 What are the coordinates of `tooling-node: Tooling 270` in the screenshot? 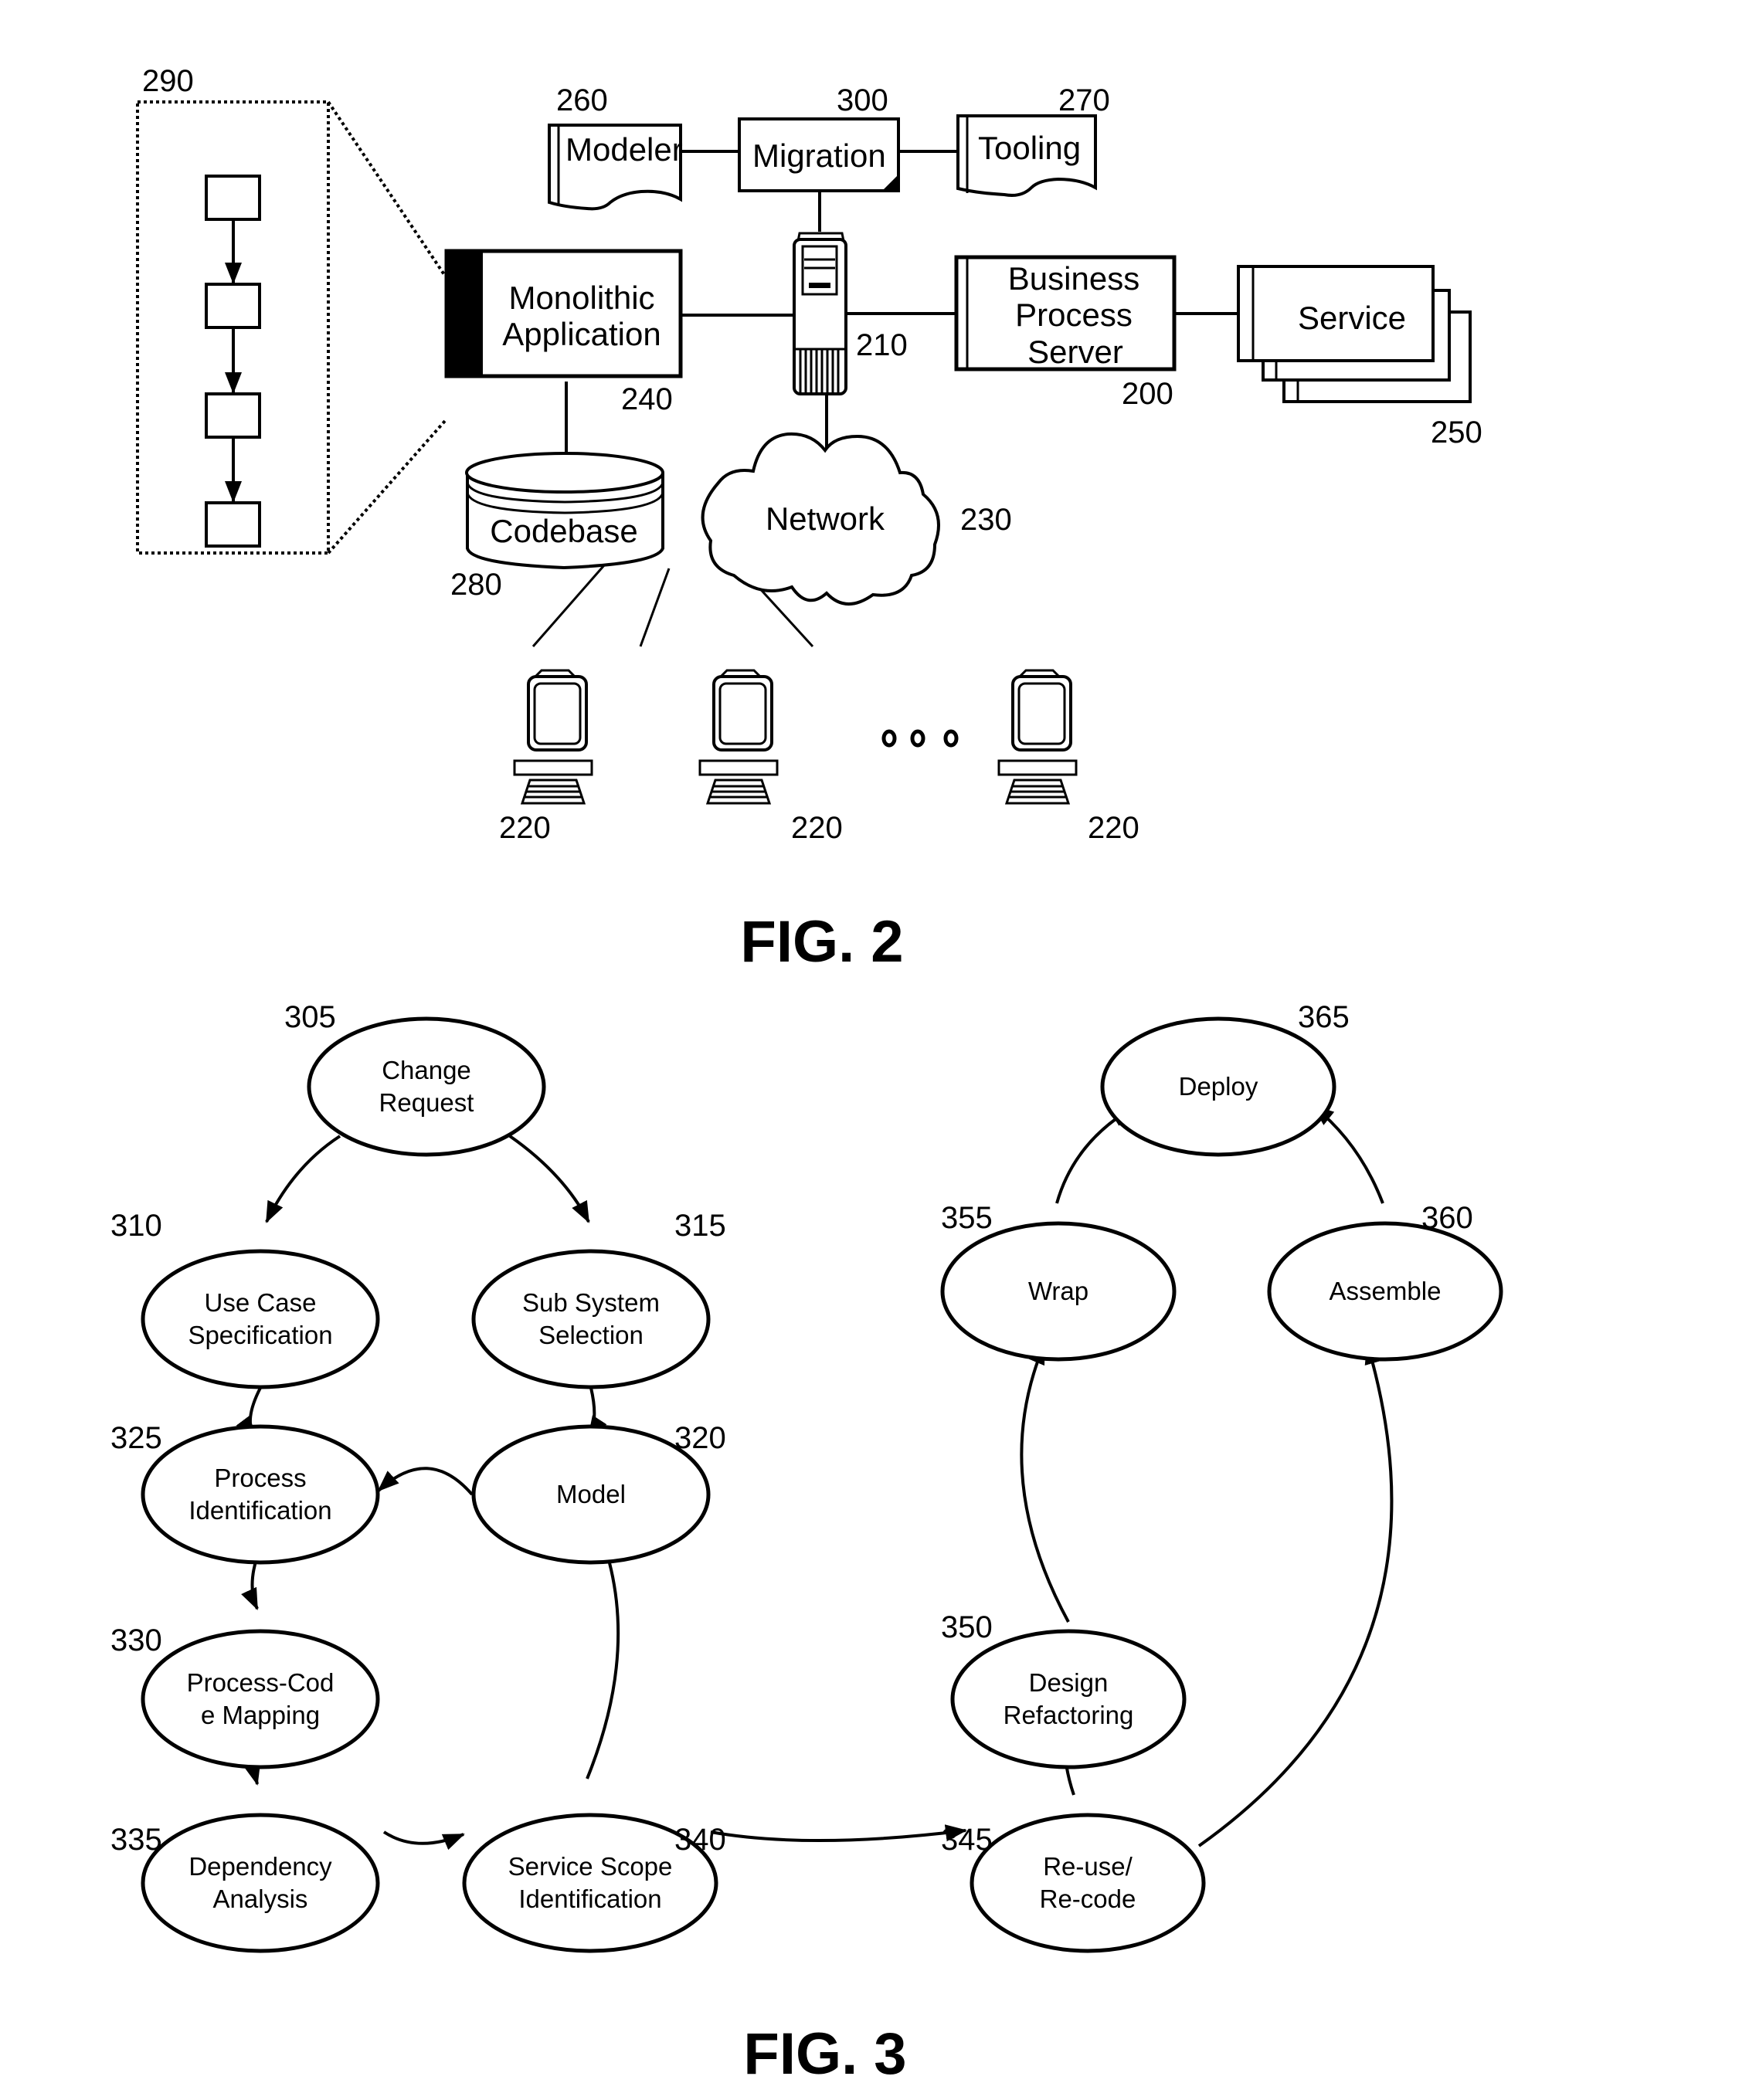 It's located at (1033, 140).